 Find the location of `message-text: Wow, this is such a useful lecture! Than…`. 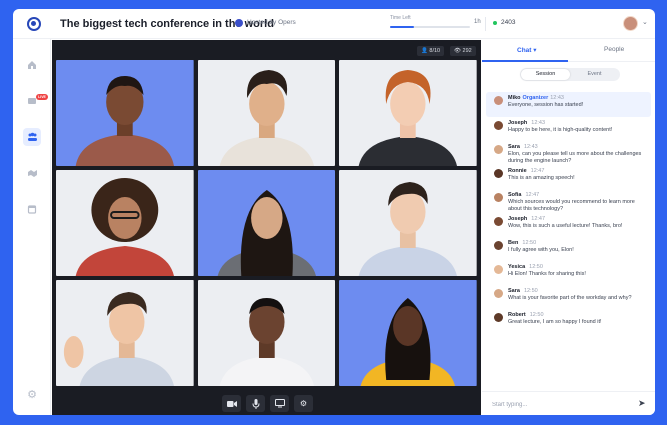

message-text: Wow, this is such a useful lecture! Than… is located at coordinates (565, 226).